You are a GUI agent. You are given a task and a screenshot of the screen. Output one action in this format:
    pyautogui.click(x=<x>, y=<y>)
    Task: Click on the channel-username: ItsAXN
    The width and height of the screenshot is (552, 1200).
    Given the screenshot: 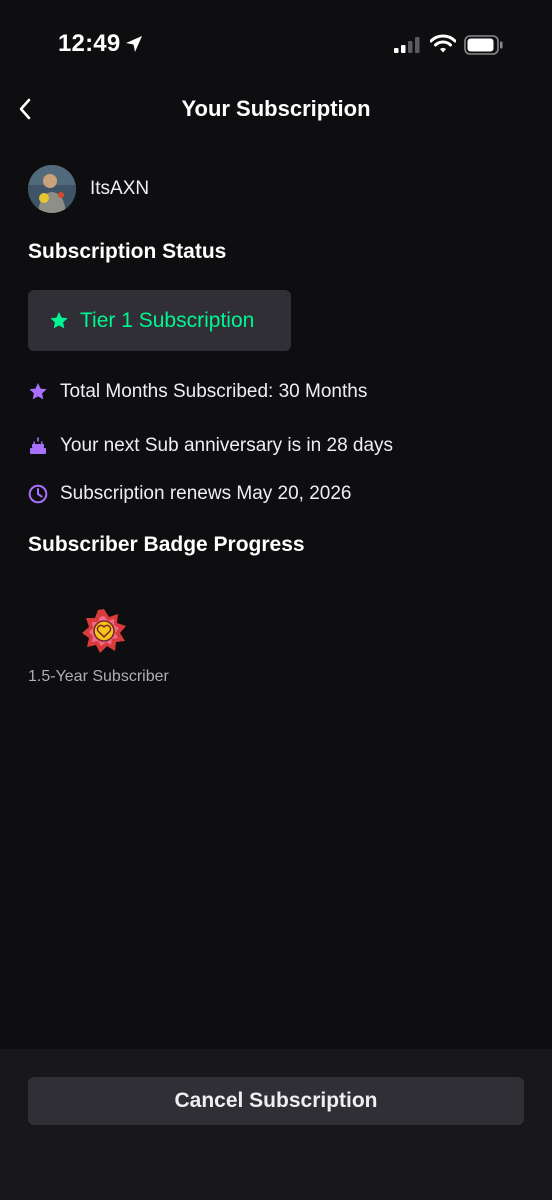 What is the action you would take?
    pyautogui.click(x=120, y=188)
    